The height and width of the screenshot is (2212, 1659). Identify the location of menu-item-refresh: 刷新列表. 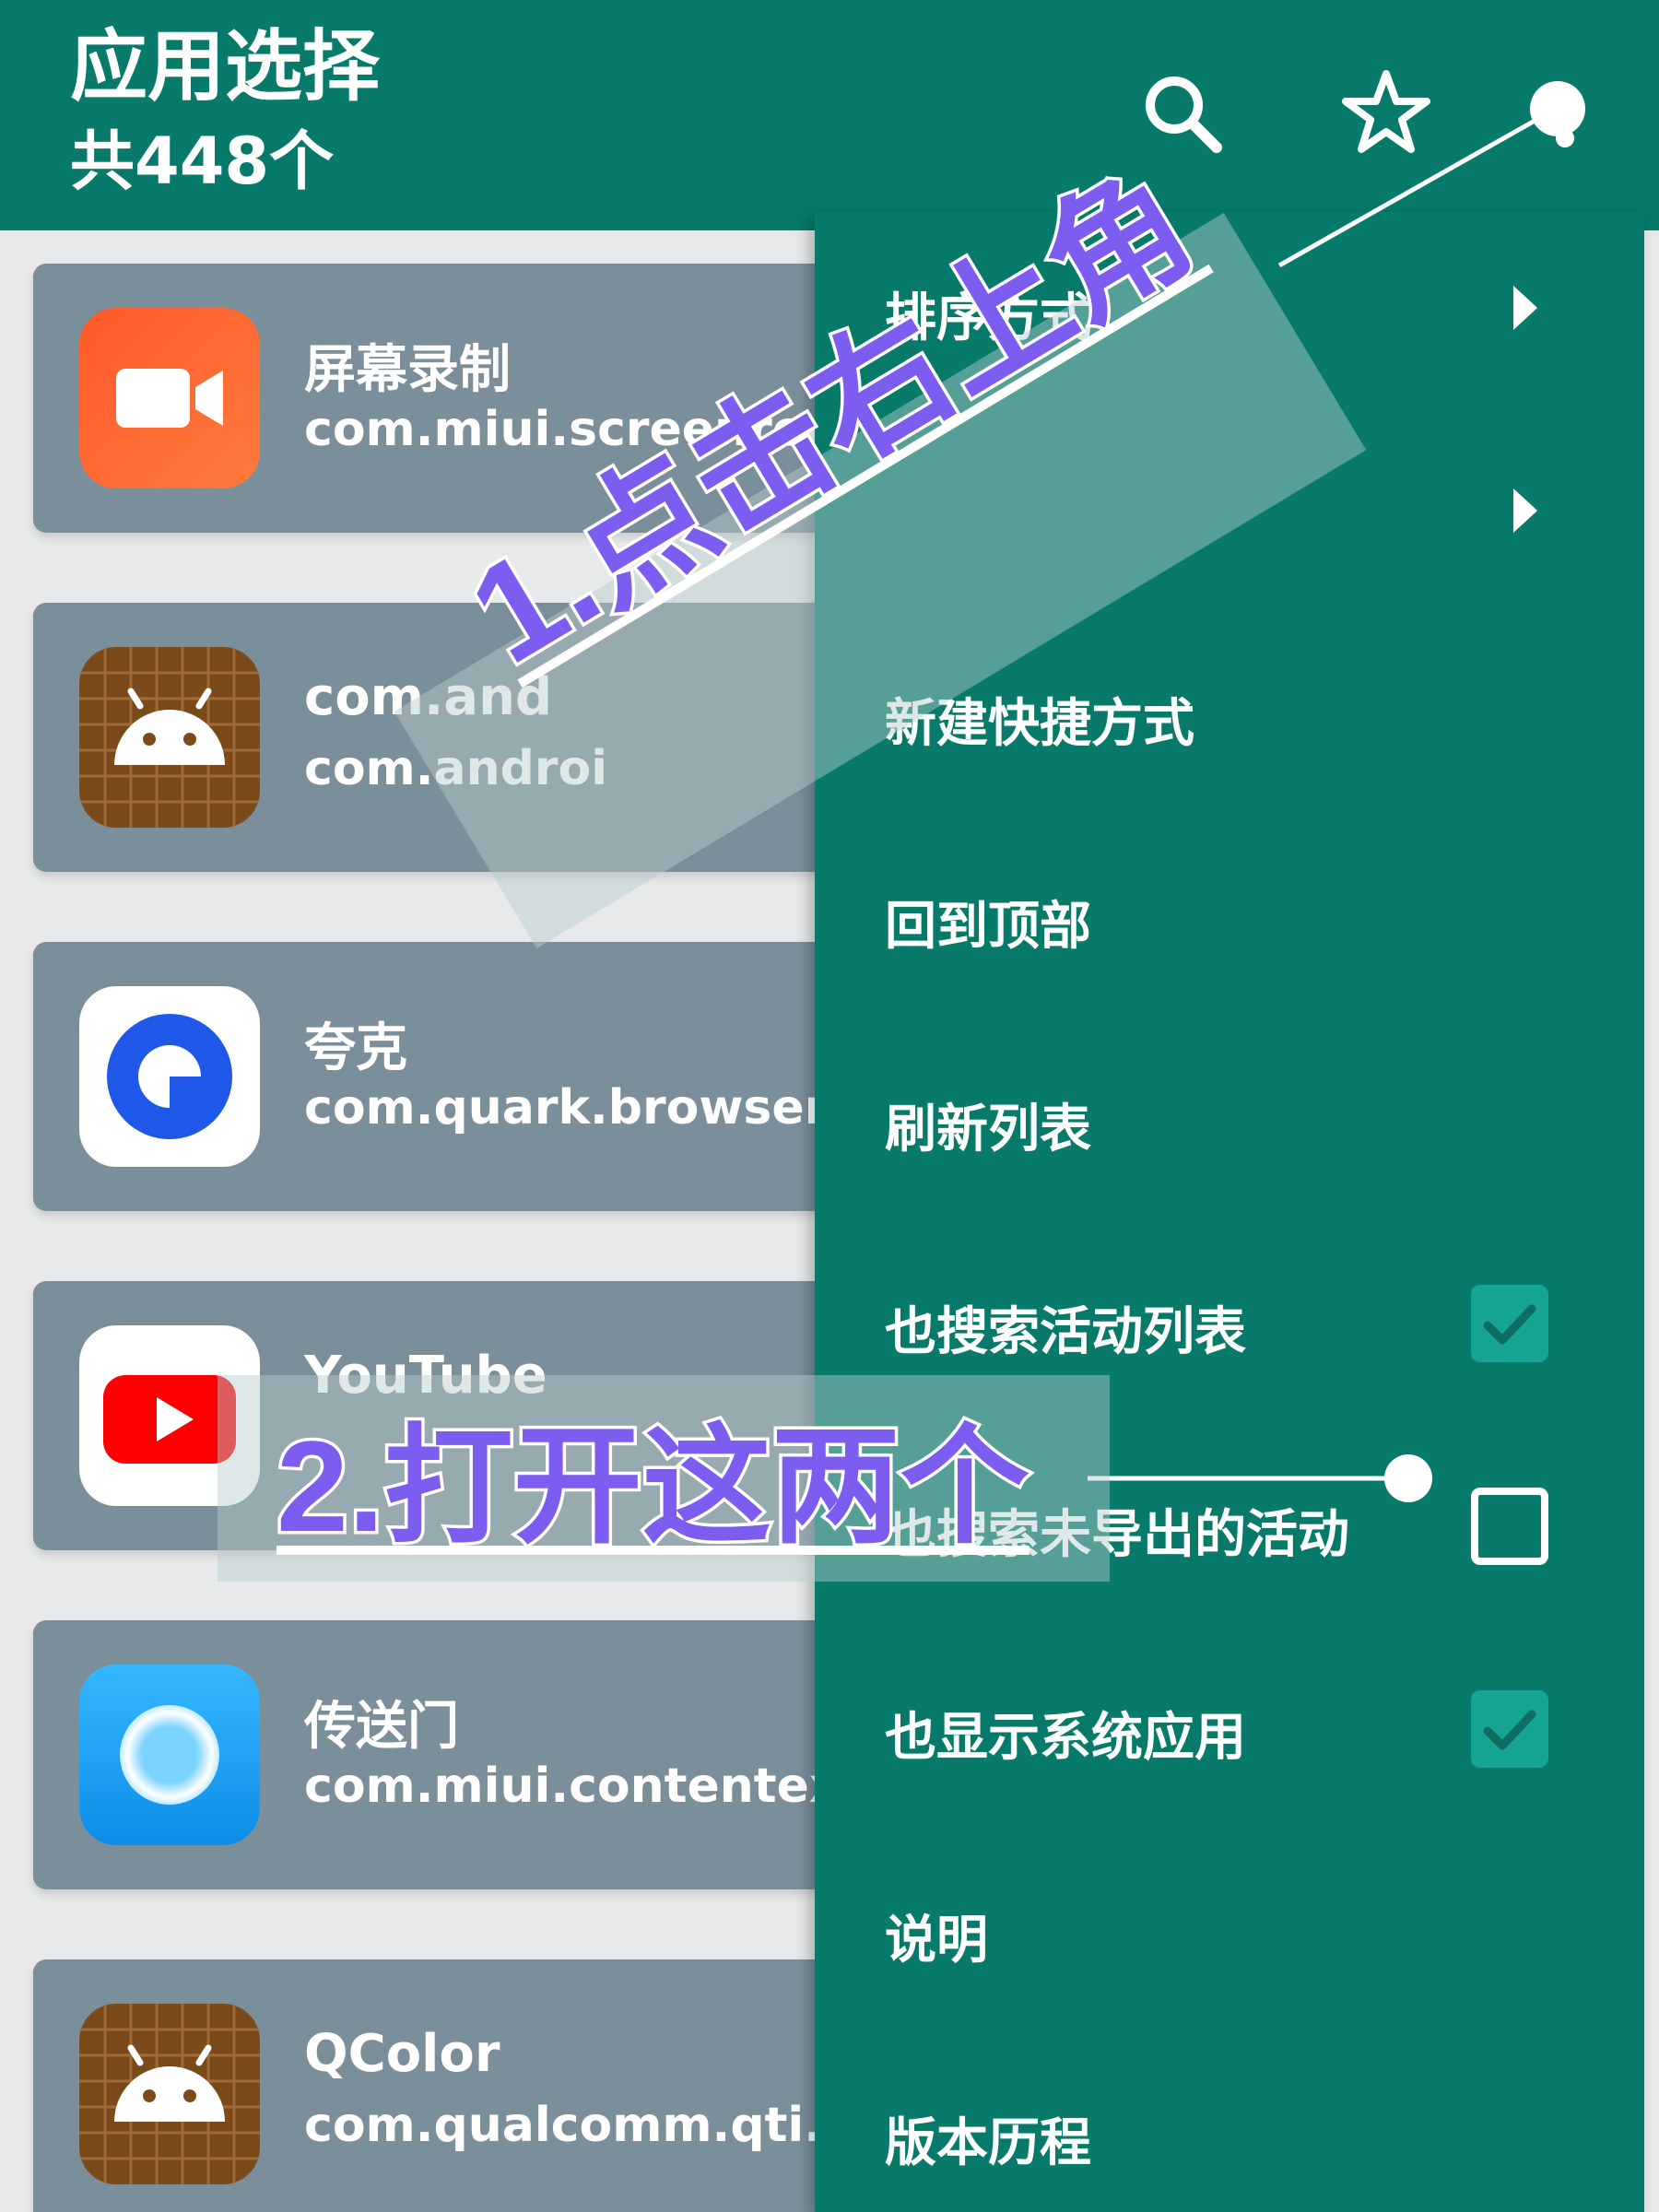
(1229, 1119).